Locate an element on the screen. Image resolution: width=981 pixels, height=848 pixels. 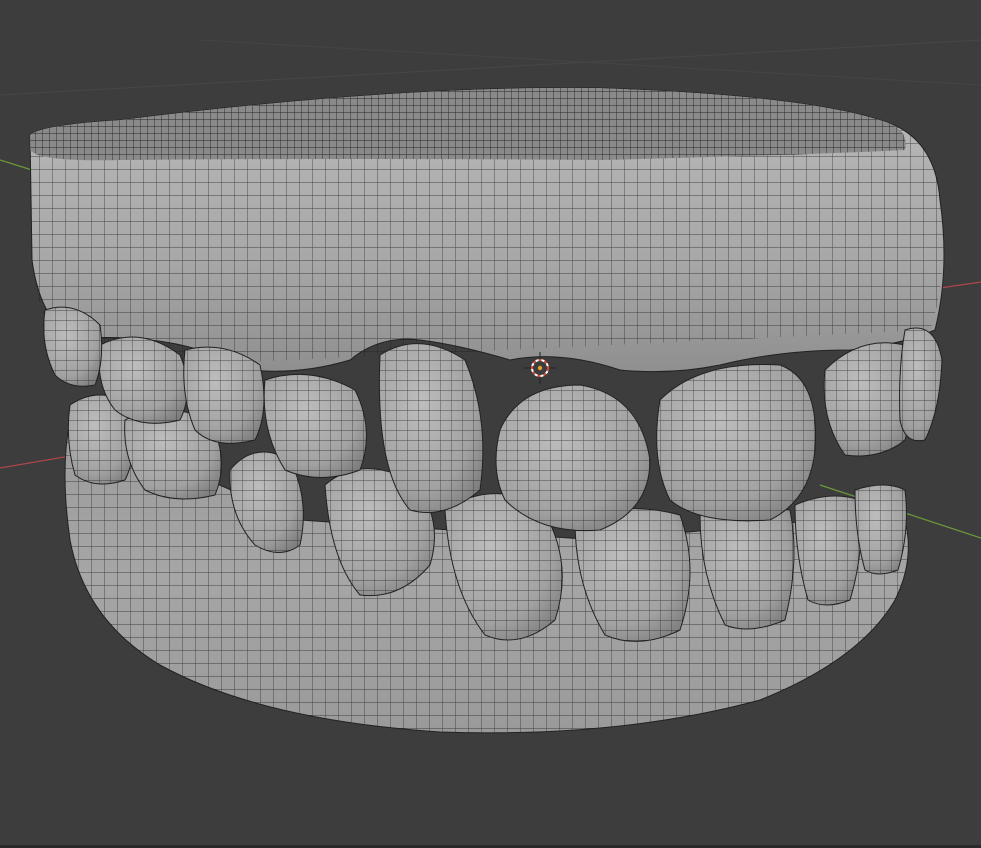
viewport-grid is located at coordinates (490, 67).